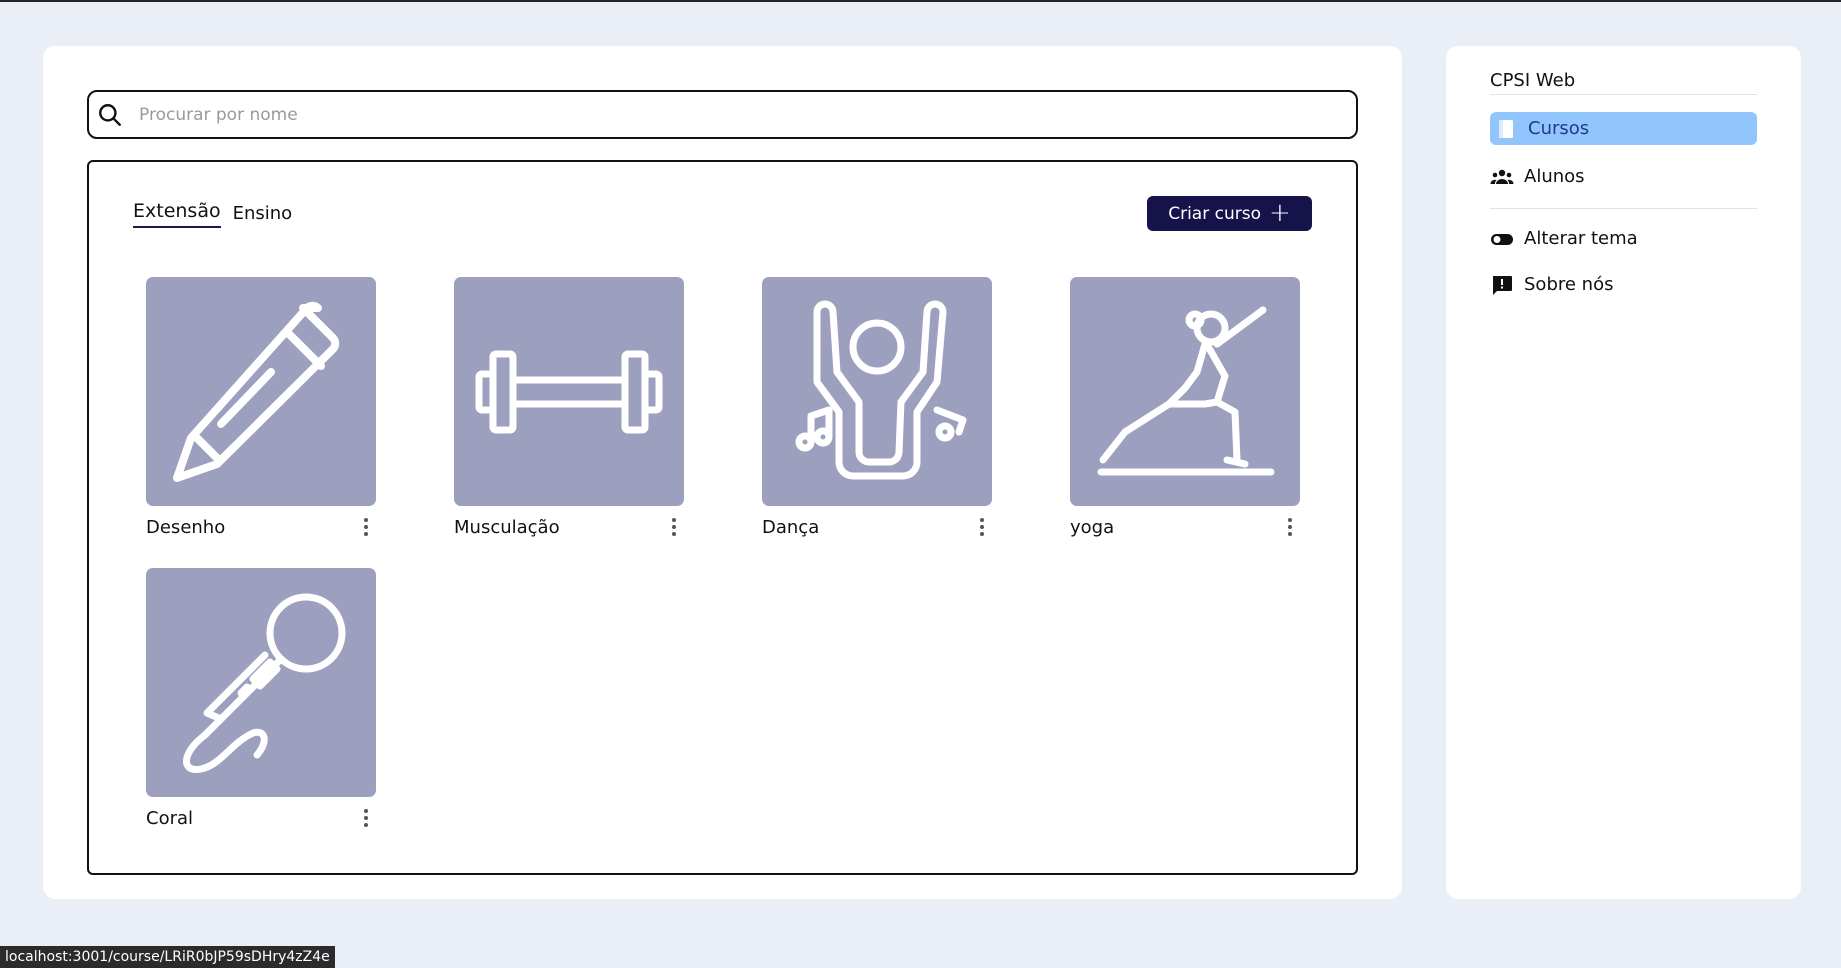 This screenshot has width=1841, height=968. Describe the element at coordinates (1554, 176) in the screenshot. I see `sidebar-item-label: Alunos` at that location.